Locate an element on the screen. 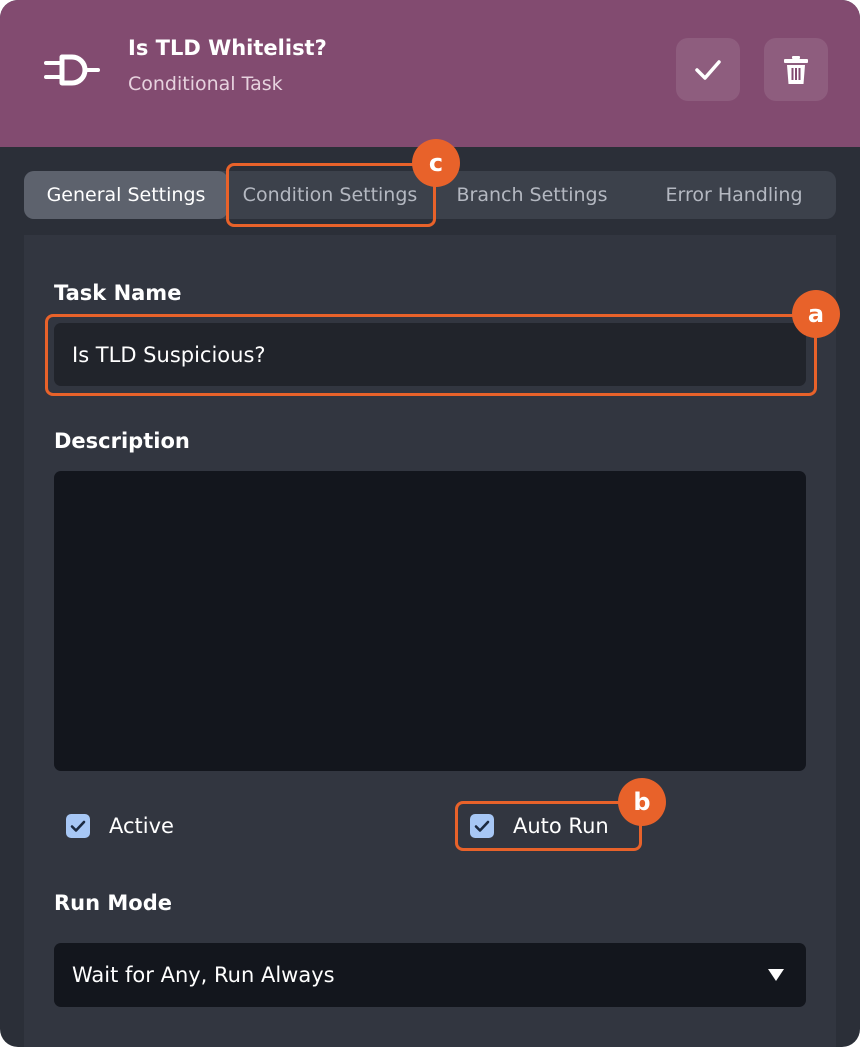 The image size is (860, 1047). run-mode-label: Run Mode is located at coordinates (113, 903).